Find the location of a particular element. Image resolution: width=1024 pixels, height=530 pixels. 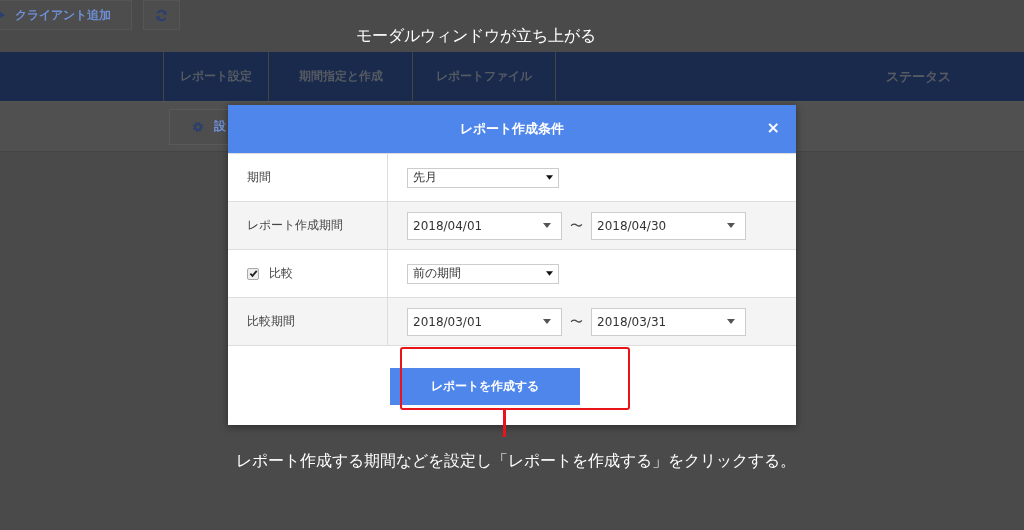

nav-tab: 期間指定と作成 is located at coordinates (341, 76).